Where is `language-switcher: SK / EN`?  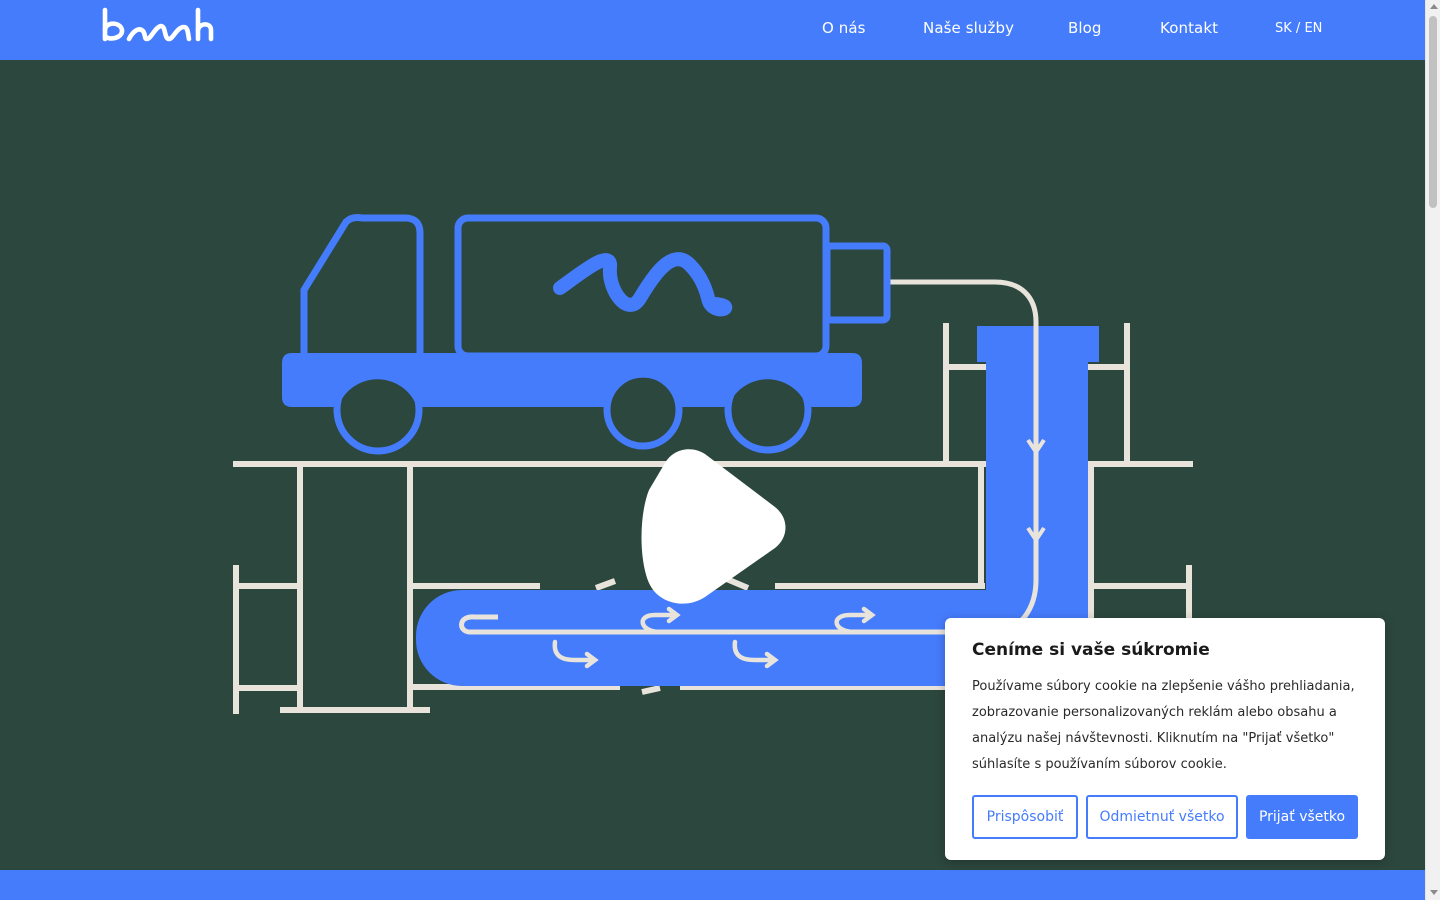
language-switcher: SK / EN is located at coordinates (1298, 28).